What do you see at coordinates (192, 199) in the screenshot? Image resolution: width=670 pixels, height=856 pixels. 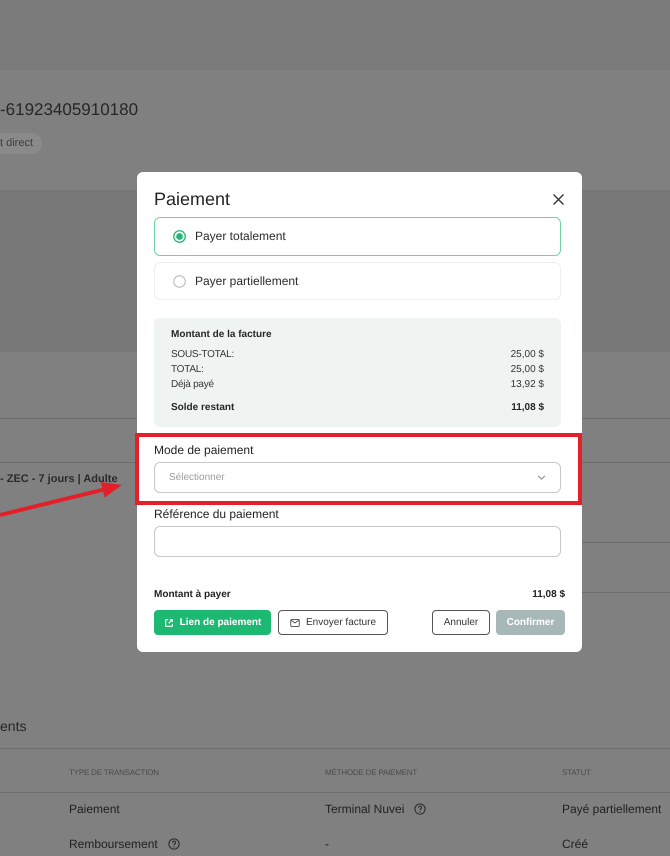 I see `dialog-title: Paiement` at bounding box center [192, 199].